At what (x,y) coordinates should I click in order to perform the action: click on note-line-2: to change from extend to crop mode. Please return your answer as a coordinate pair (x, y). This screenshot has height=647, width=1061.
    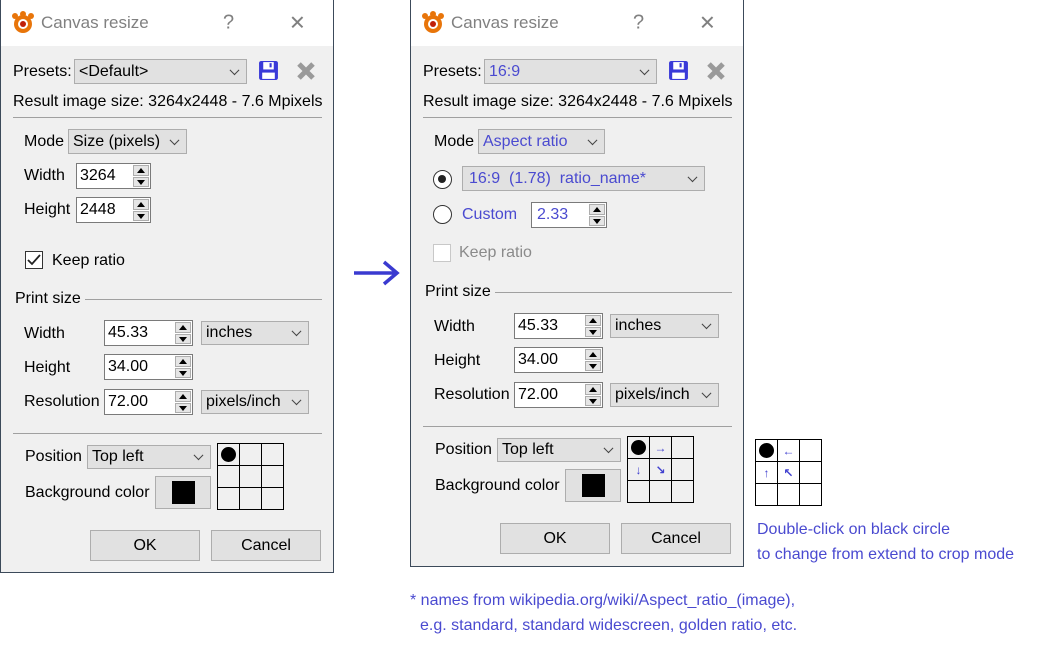
    Looking at the image, I should click on (886, 554).